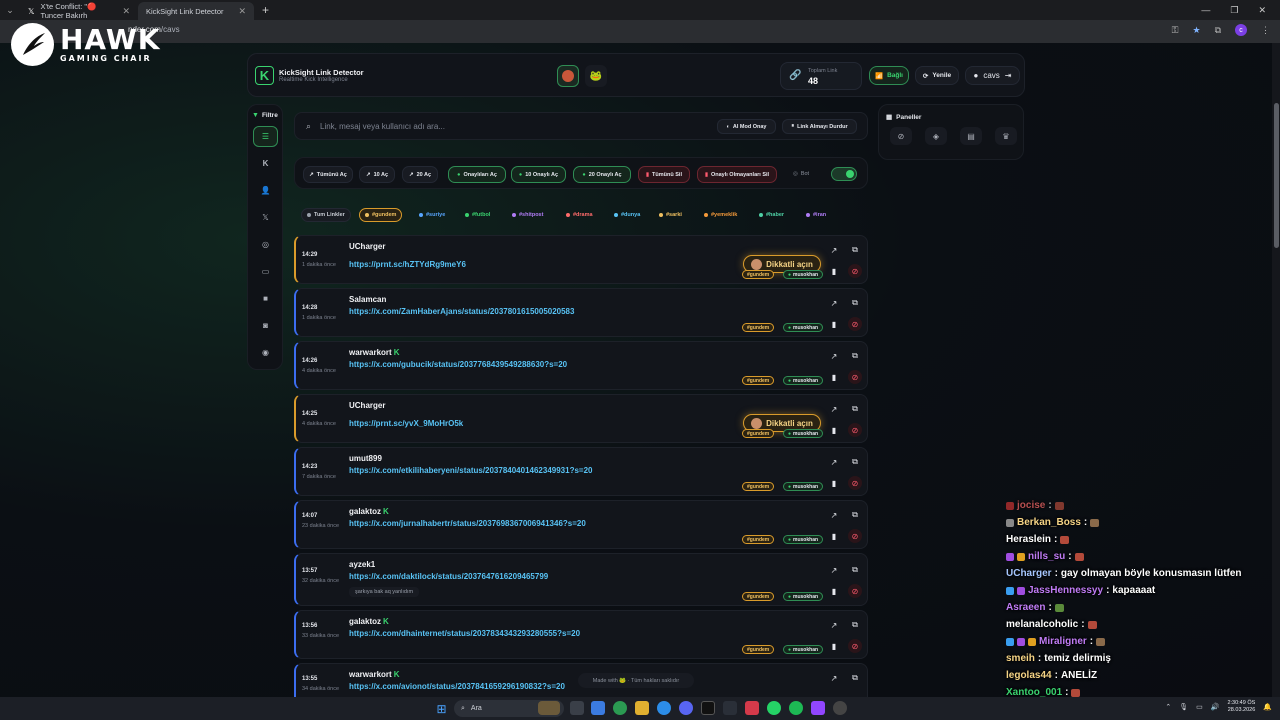 The image size is (1280, 720). Describe the element at coordinates (407, 264) in the screenshot. I see `link-url: https://prnt.sc/hZTYdRg9meY6` at that location.